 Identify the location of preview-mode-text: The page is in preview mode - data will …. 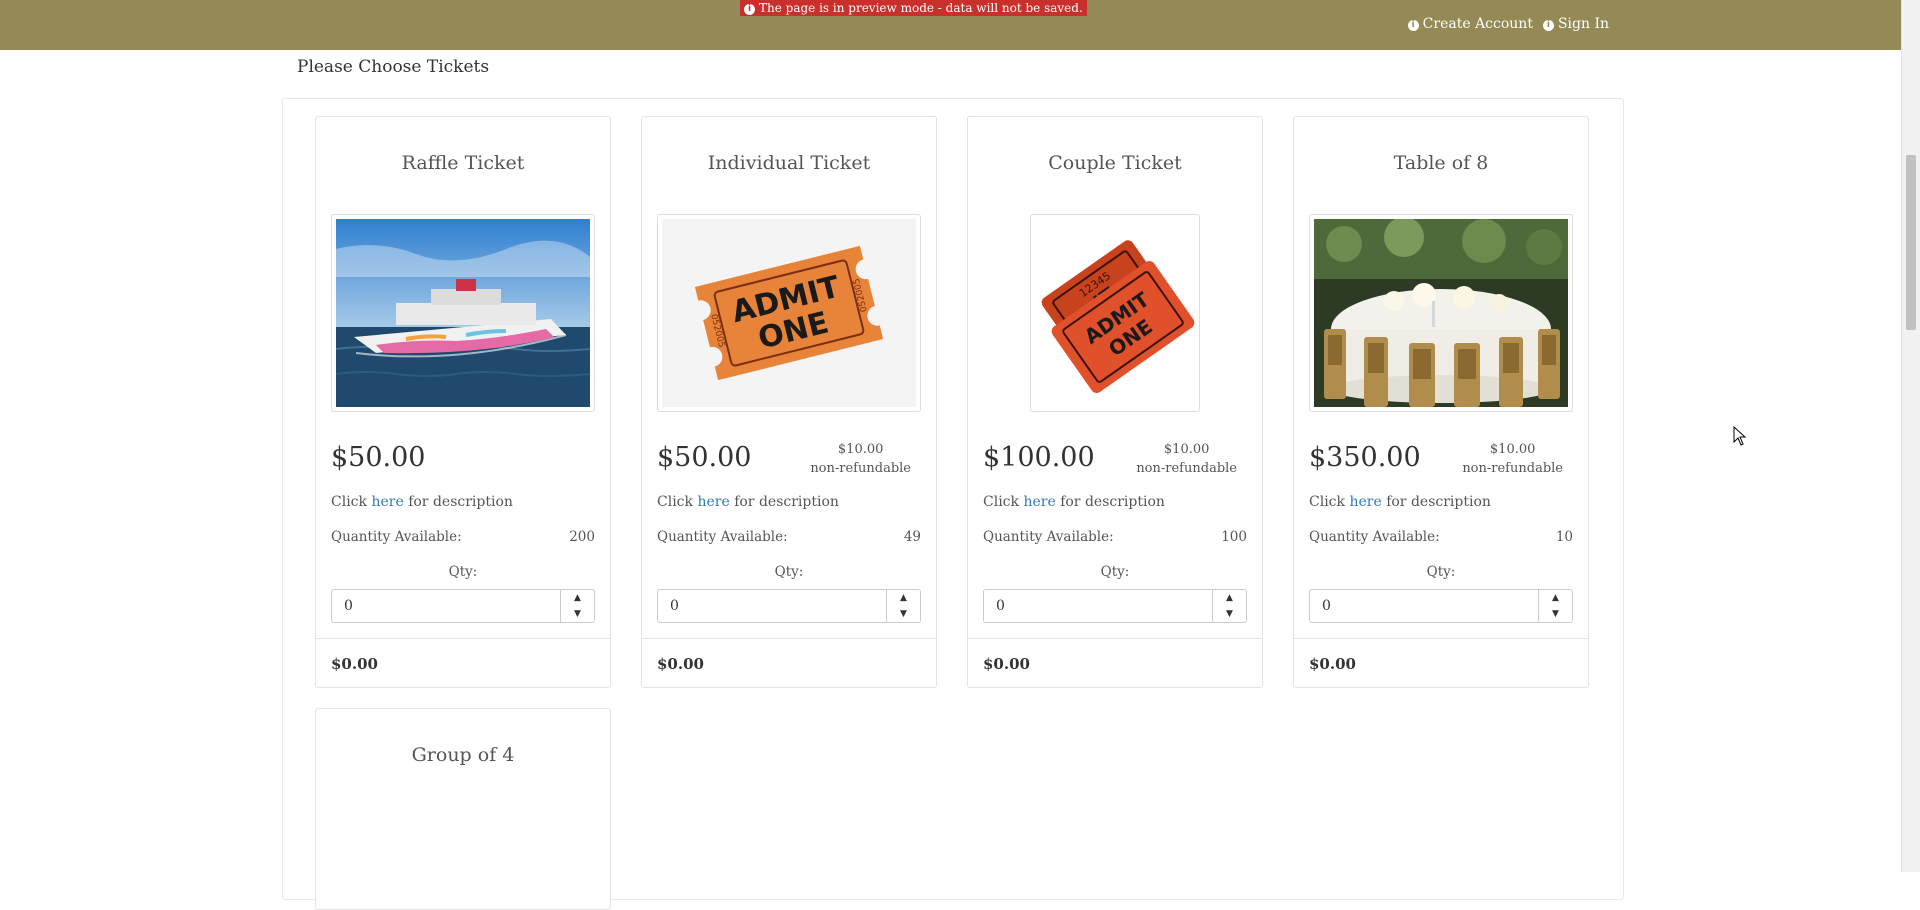
(921, 8).